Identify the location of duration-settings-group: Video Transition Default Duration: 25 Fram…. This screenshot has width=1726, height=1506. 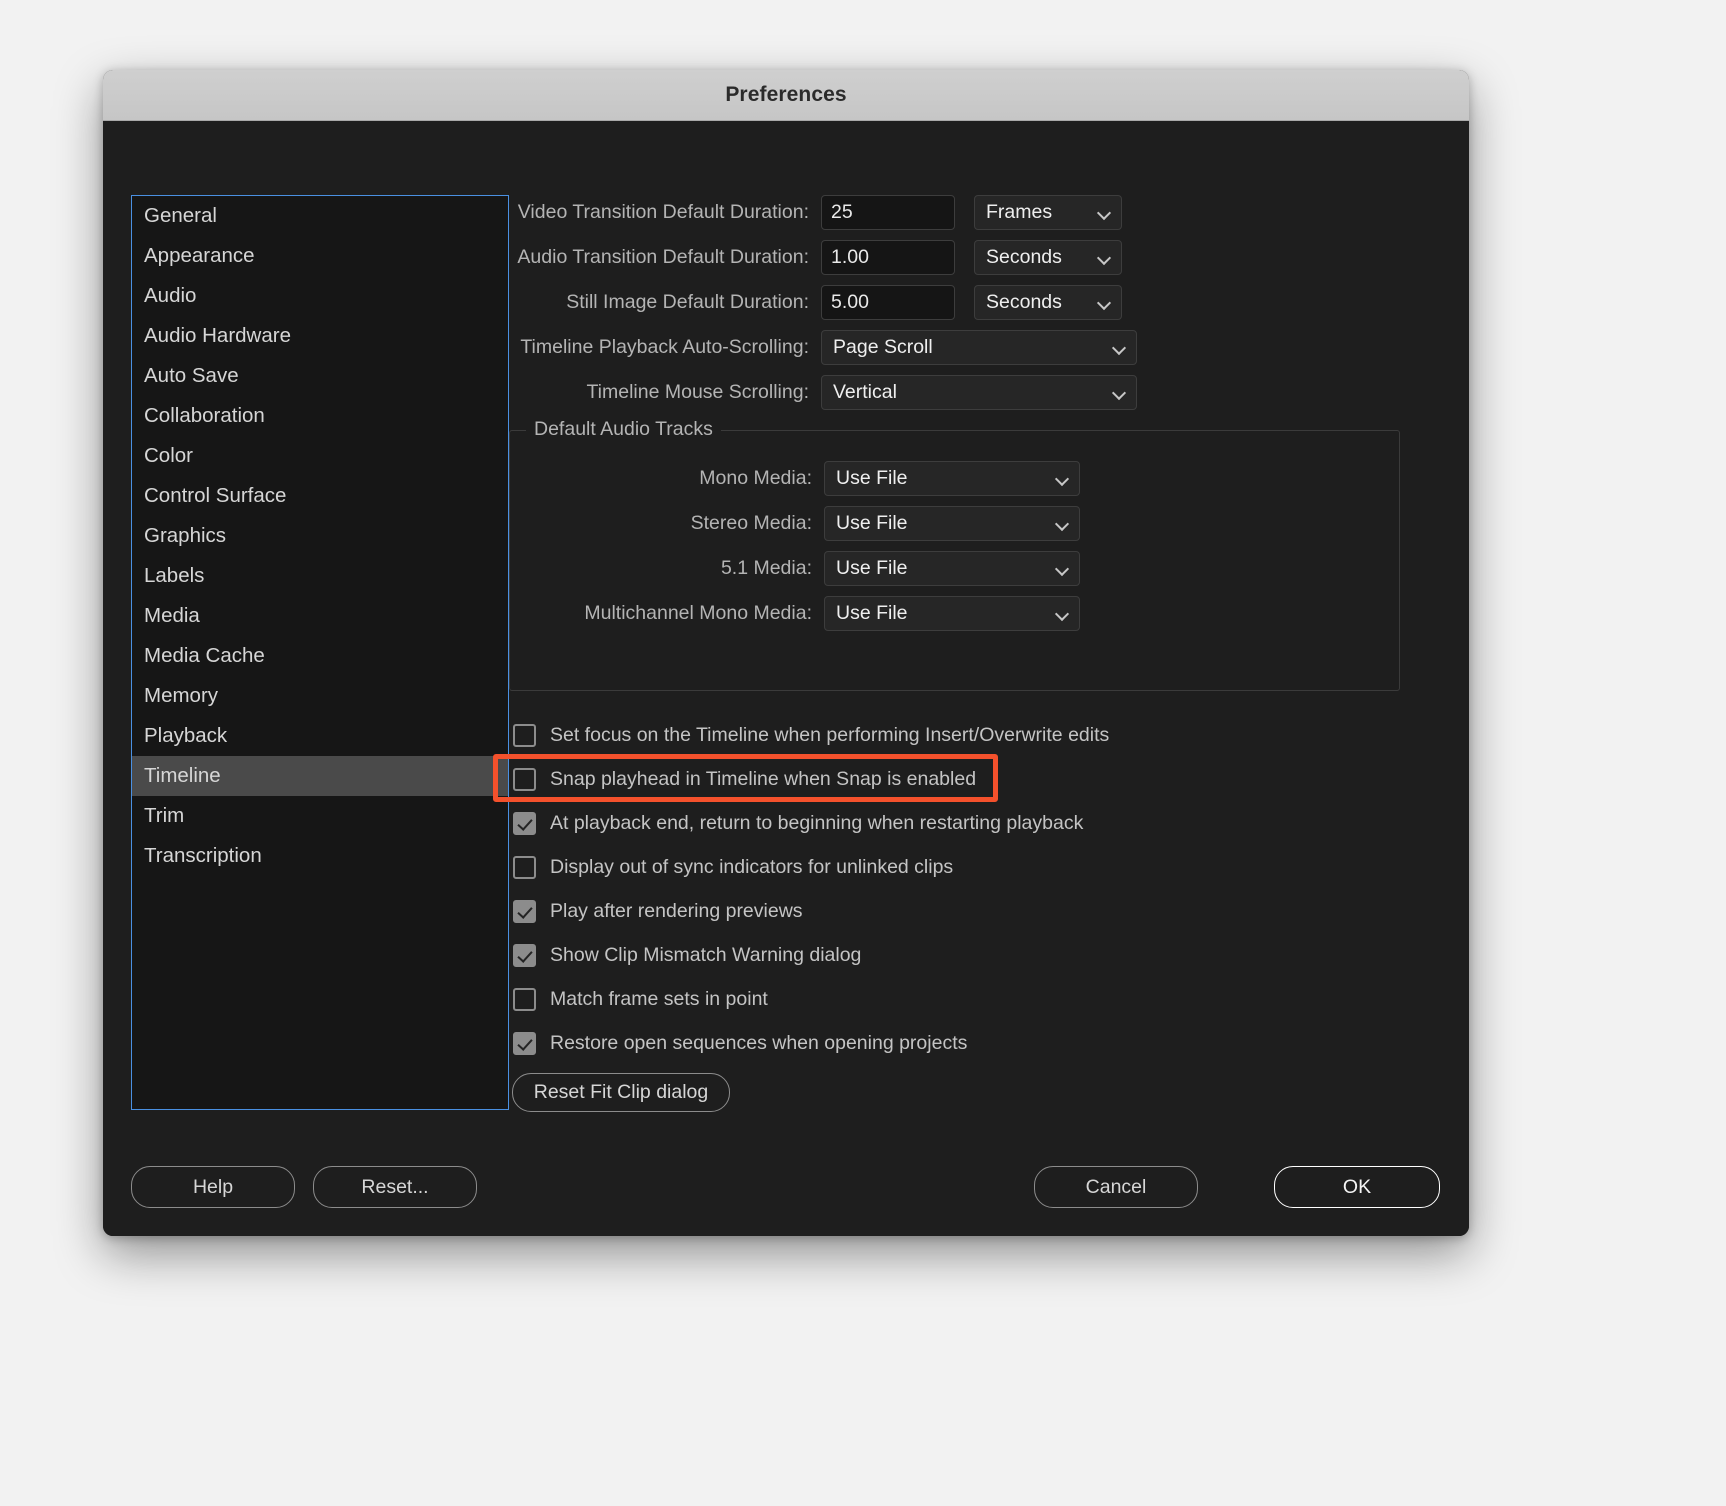
(979, 257).